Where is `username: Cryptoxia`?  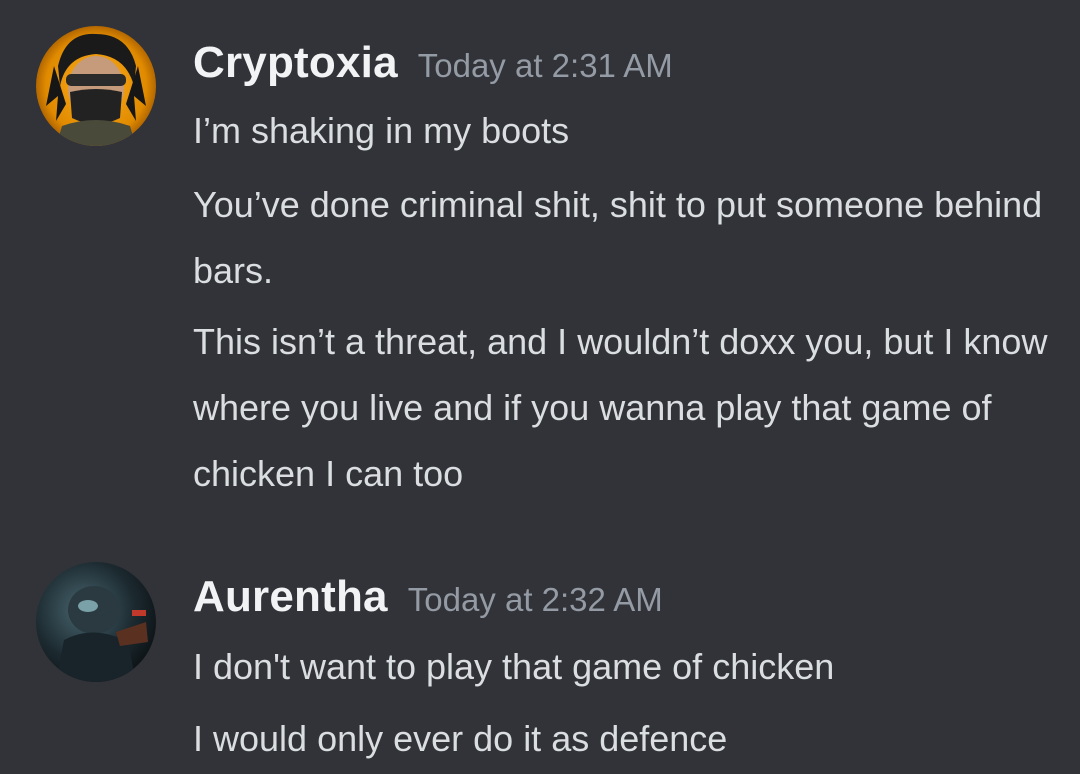 username: Cryptoxia is located at coordinates (295, 62).